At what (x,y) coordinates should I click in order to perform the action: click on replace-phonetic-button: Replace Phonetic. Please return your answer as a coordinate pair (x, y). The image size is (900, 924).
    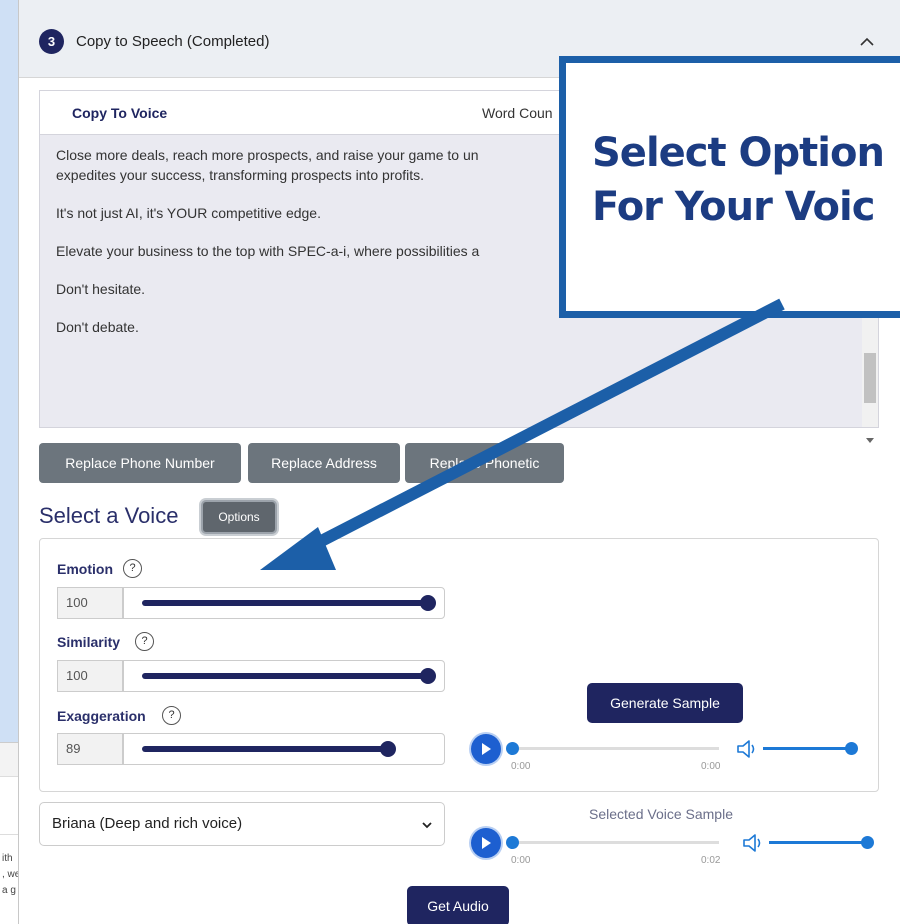
    Looking at the image, I should click on (484, 463).